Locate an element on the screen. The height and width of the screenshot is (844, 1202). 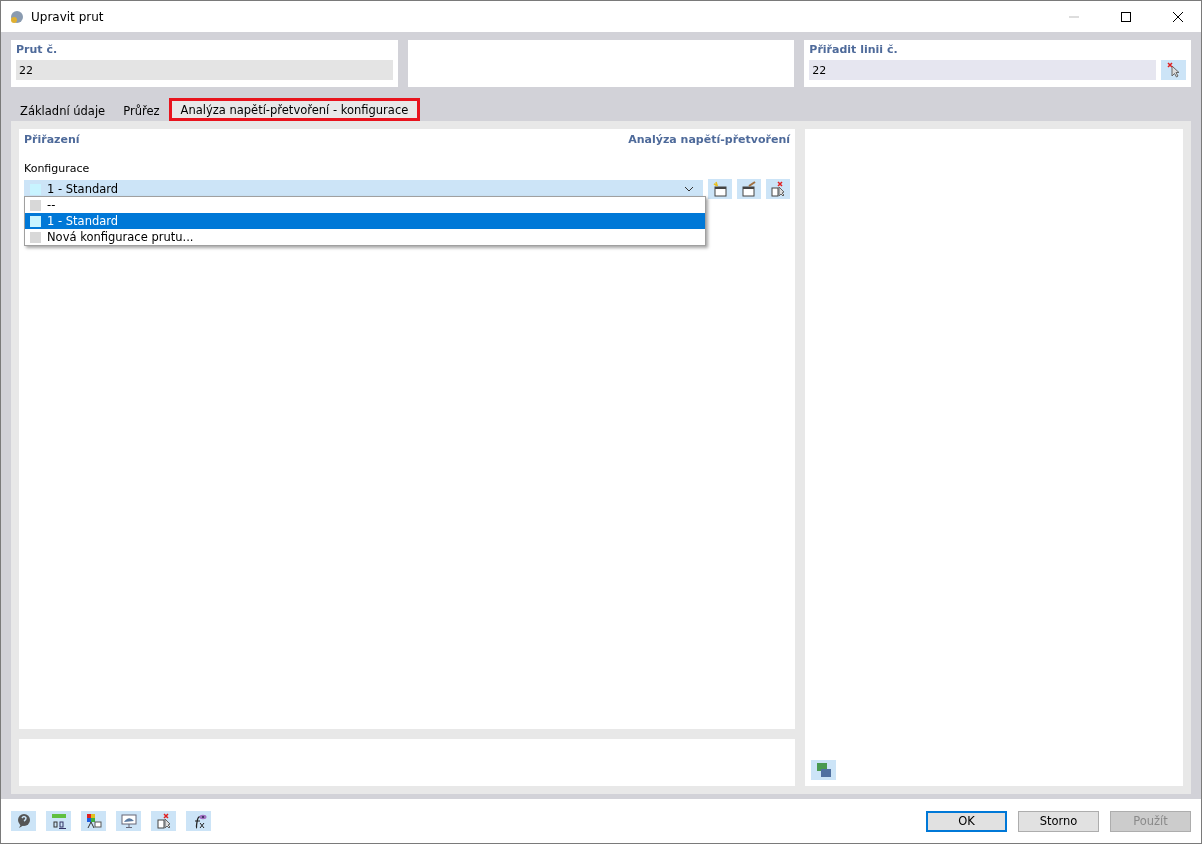
maximize-icon is located at coordinates (1126, 16).